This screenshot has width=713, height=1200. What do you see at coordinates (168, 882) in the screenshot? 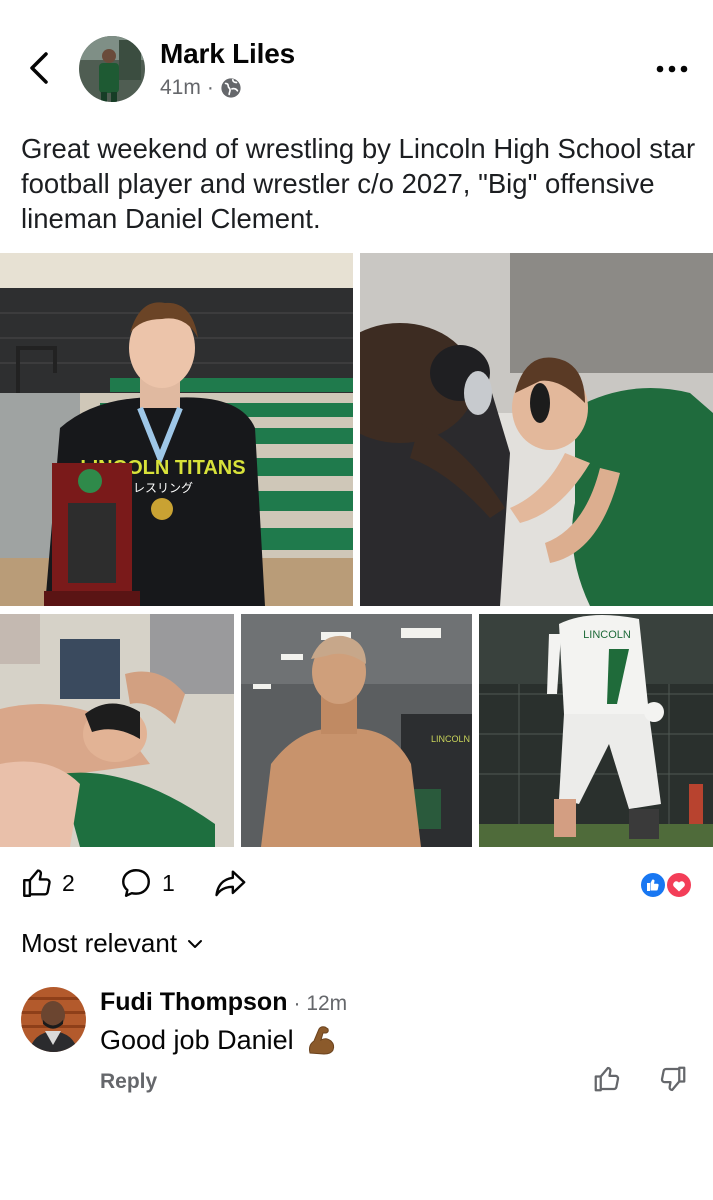
I see `comment-count: 1` at bounding box center [168, 882].